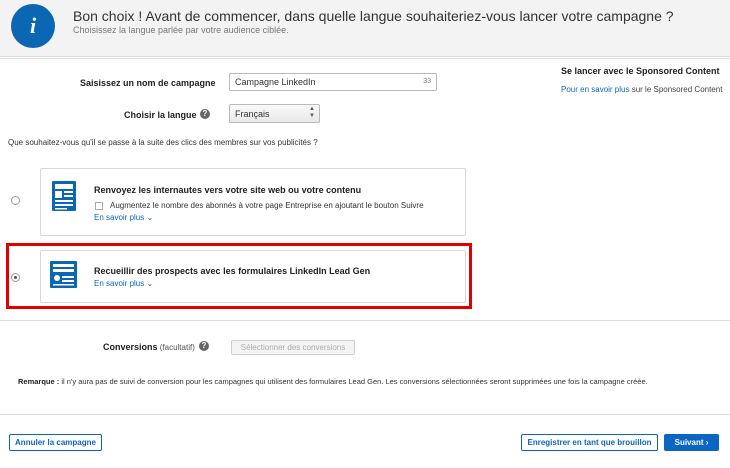  Describe the element at coordinates (293, 347) in the screenshot. I see `select-conversions-button: Sélectionner des conversions` at that location.